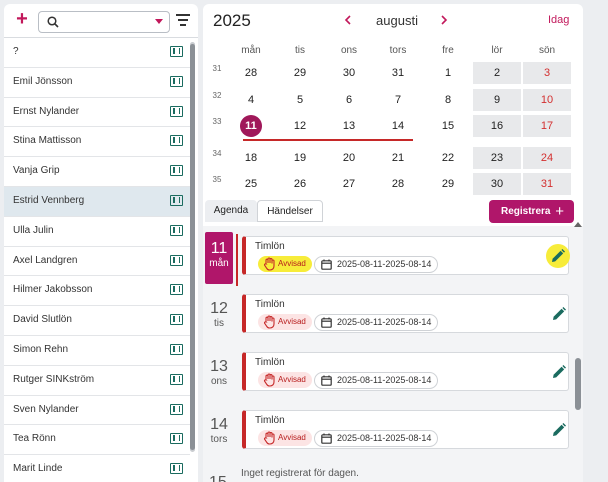  Describe the element at coordinates (97, 381) in the screenshot. I see `list-item: Rutger SINKström` at that location.